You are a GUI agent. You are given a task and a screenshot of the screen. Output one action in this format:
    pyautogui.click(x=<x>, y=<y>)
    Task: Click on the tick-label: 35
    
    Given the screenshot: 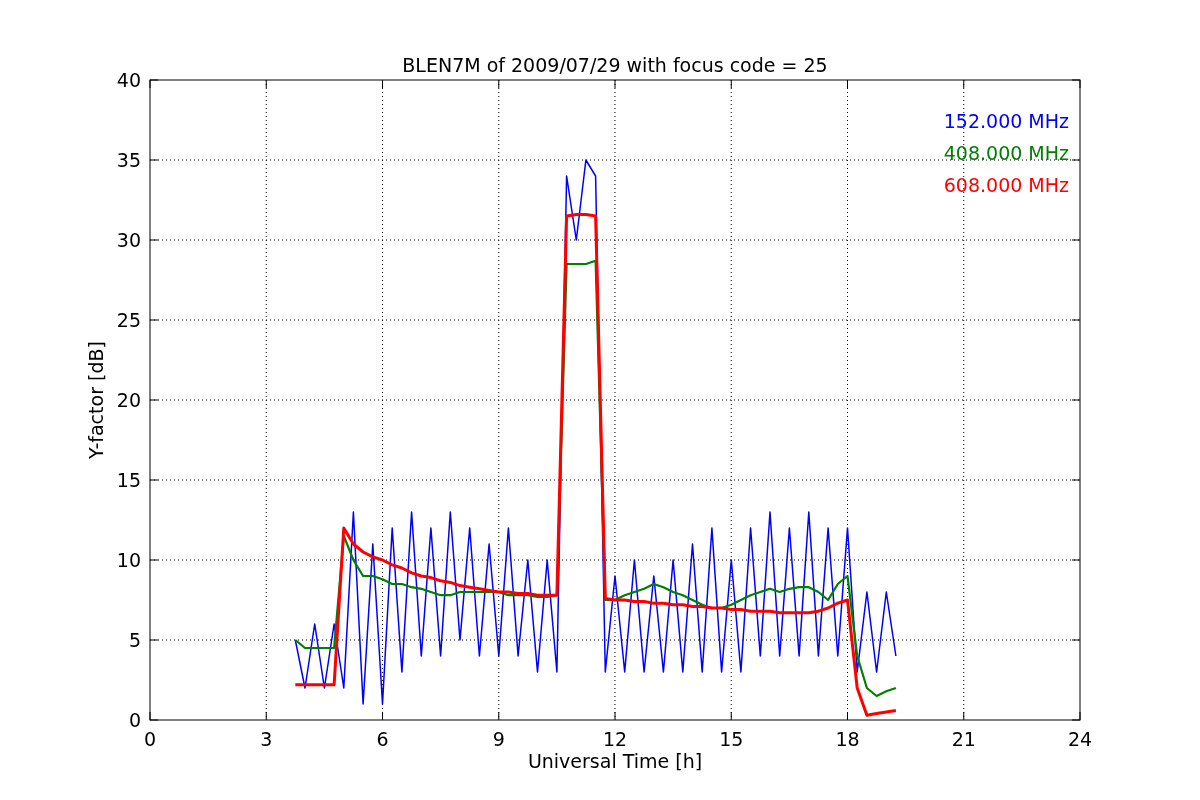 What is the action you would take?
    pyautogui.click(x=128, y=160)
    